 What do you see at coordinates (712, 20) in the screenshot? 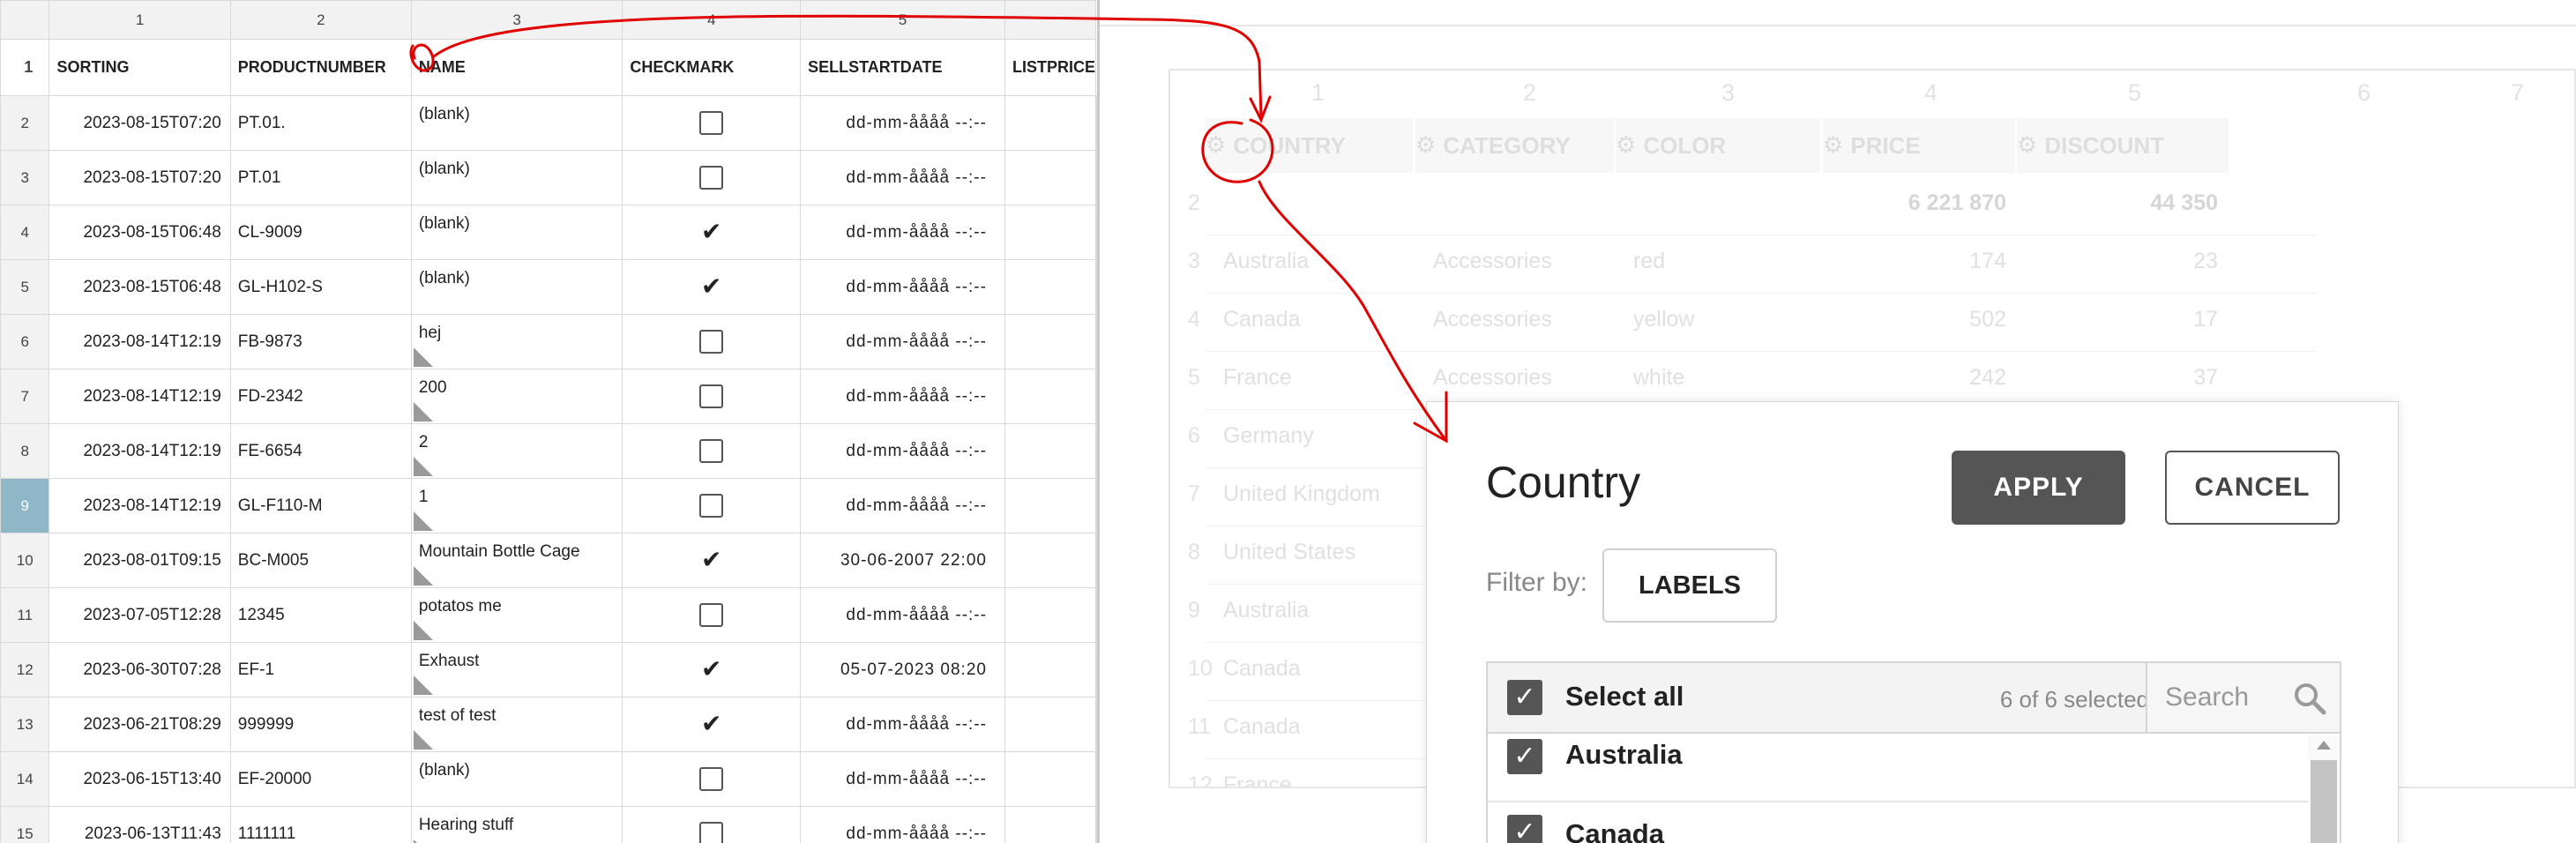
I see `column-number: 4` at bounding box center [712, 20].